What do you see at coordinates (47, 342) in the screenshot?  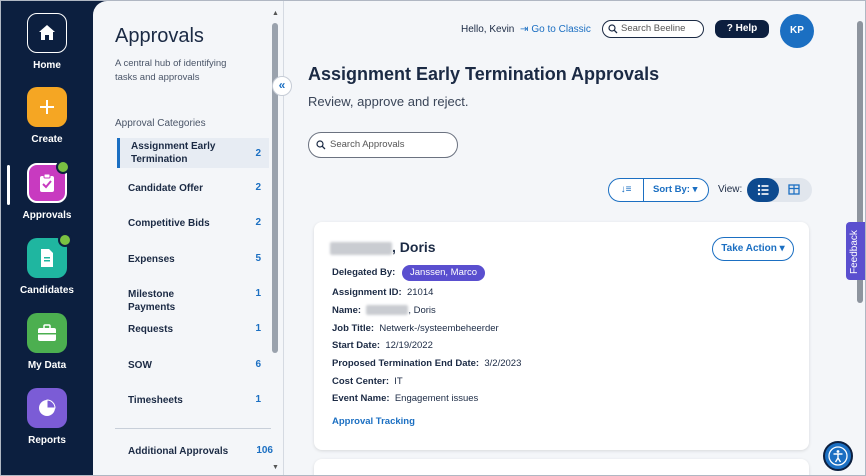 I see `nav-my-data: My Data` at bounding box center [47, 342].